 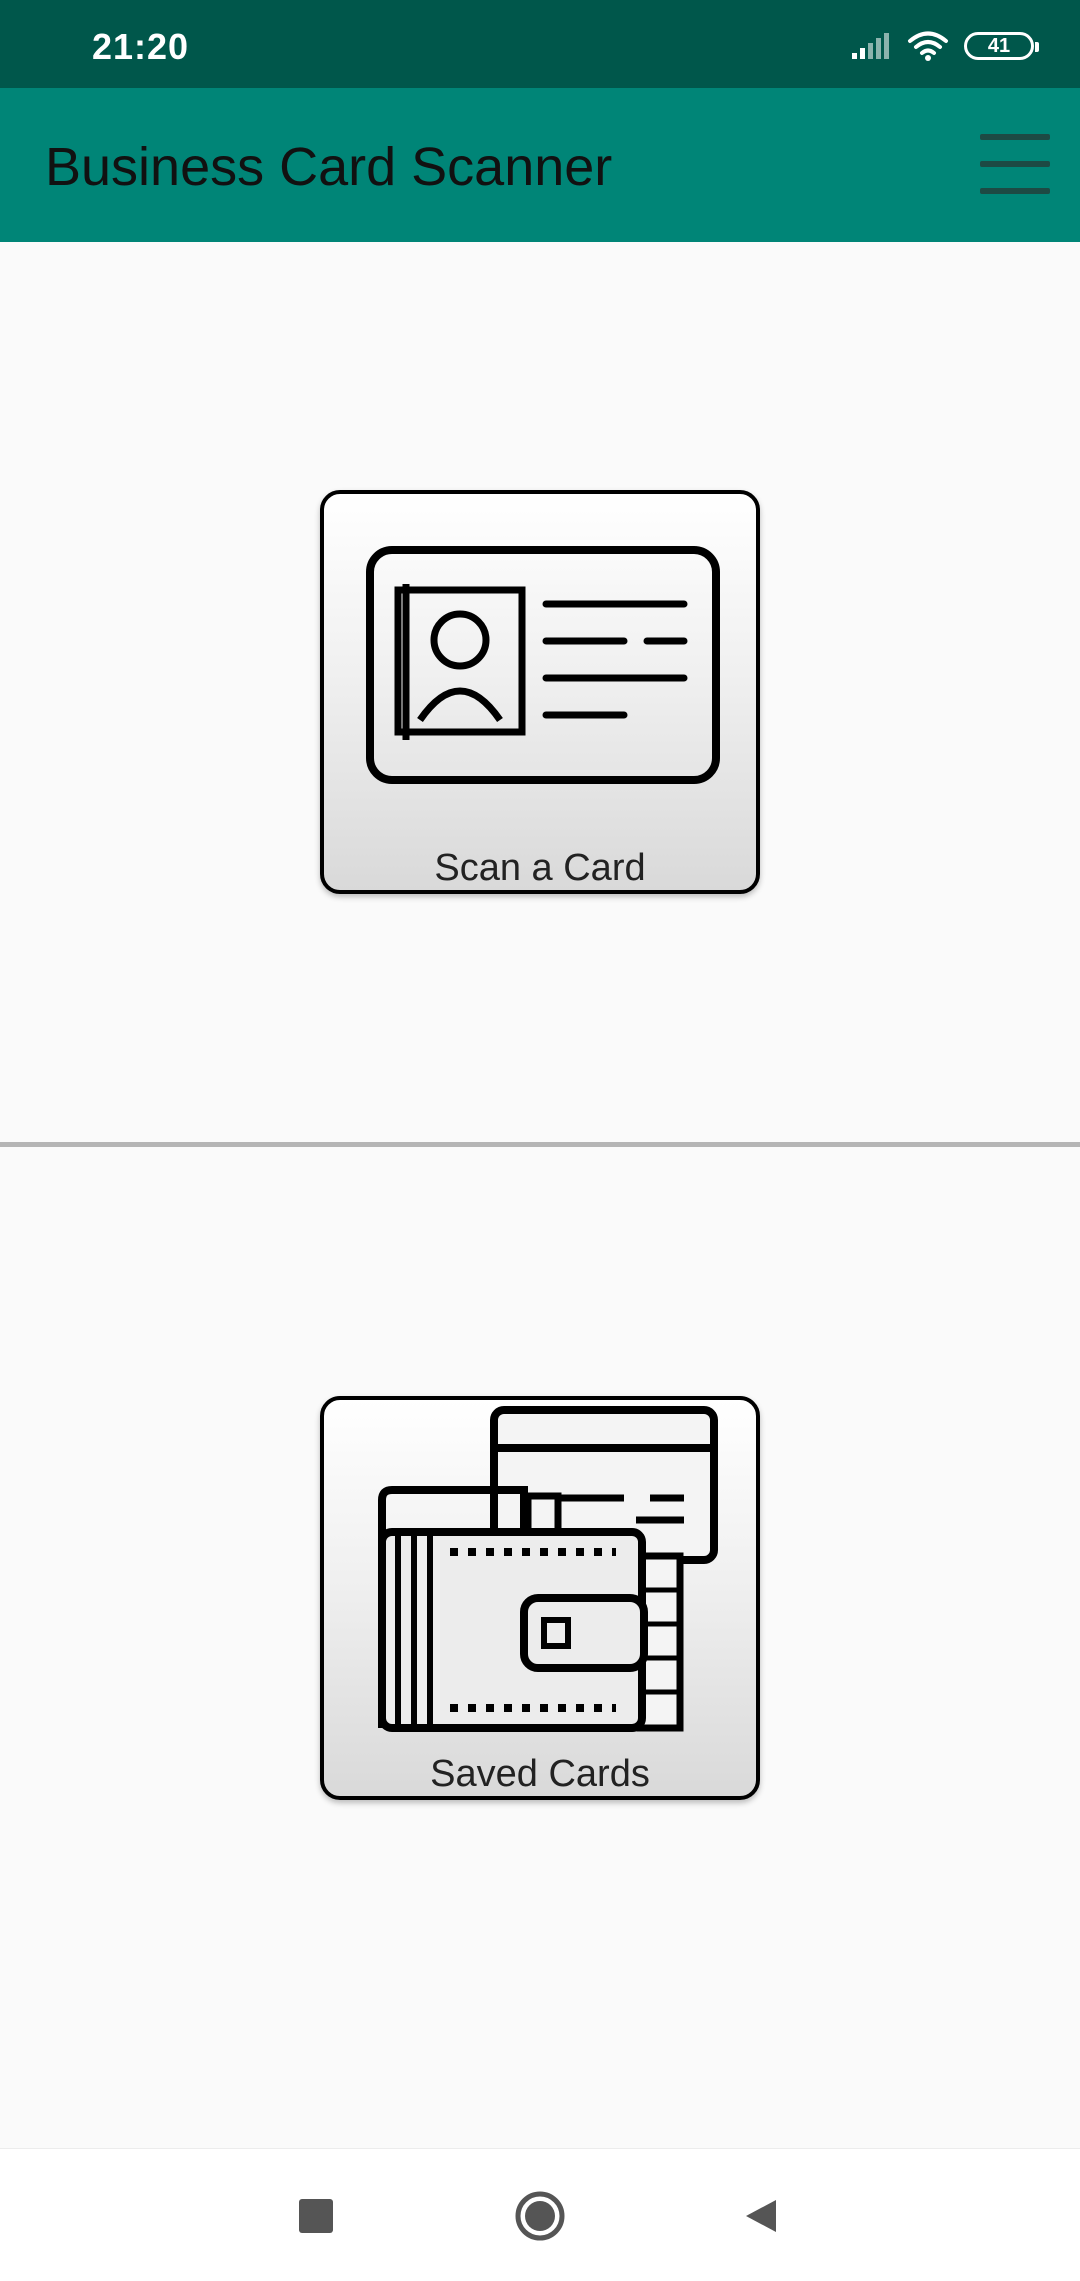 What do you see at coordinates (540, 44) in the screenshot?
I see `status-bar: 21:20 41` at bounding box center [540, 44].